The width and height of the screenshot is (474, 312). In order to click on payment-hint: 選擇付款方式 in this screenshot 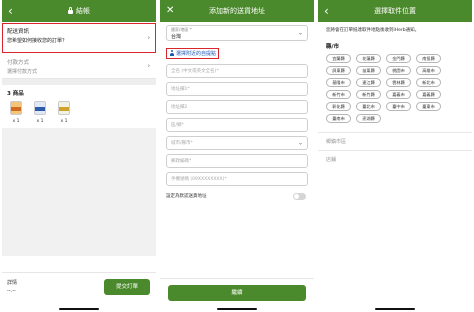, I will do `click(22, 72)`.